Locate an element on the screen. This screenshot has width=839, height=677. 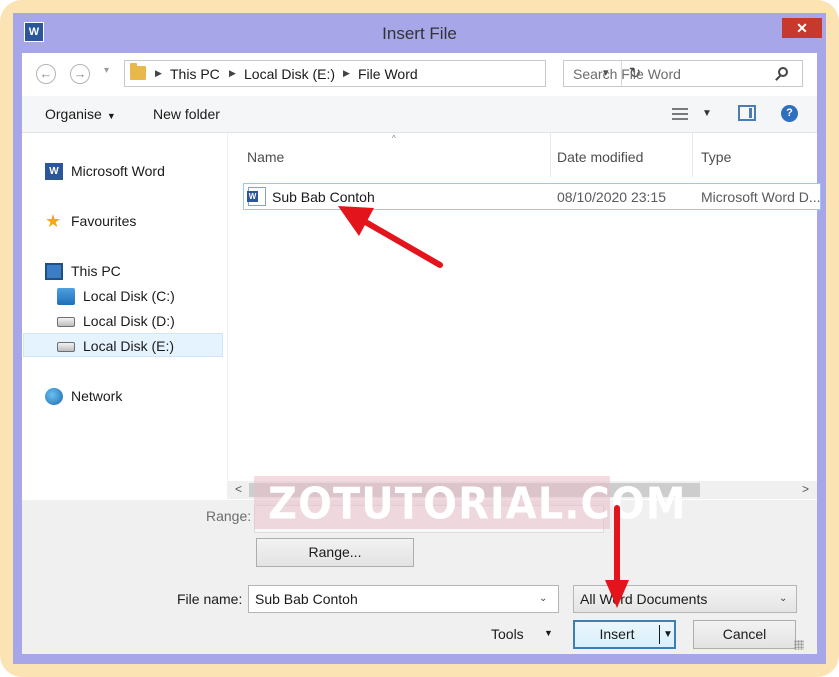
insert-options-dropdown-icon: ▼ is located at coordinates (668, 634).